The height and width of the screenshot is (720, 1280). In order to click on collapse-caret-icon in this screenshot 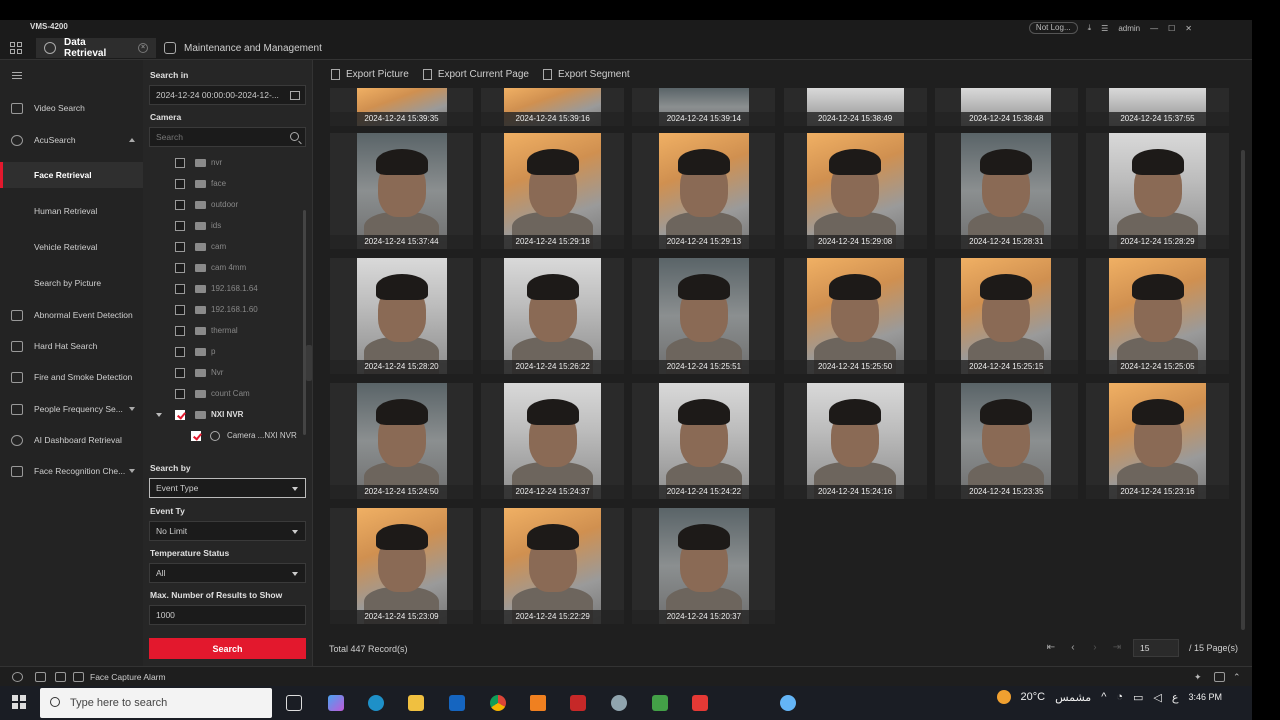, I will do `click(132, 140)`.